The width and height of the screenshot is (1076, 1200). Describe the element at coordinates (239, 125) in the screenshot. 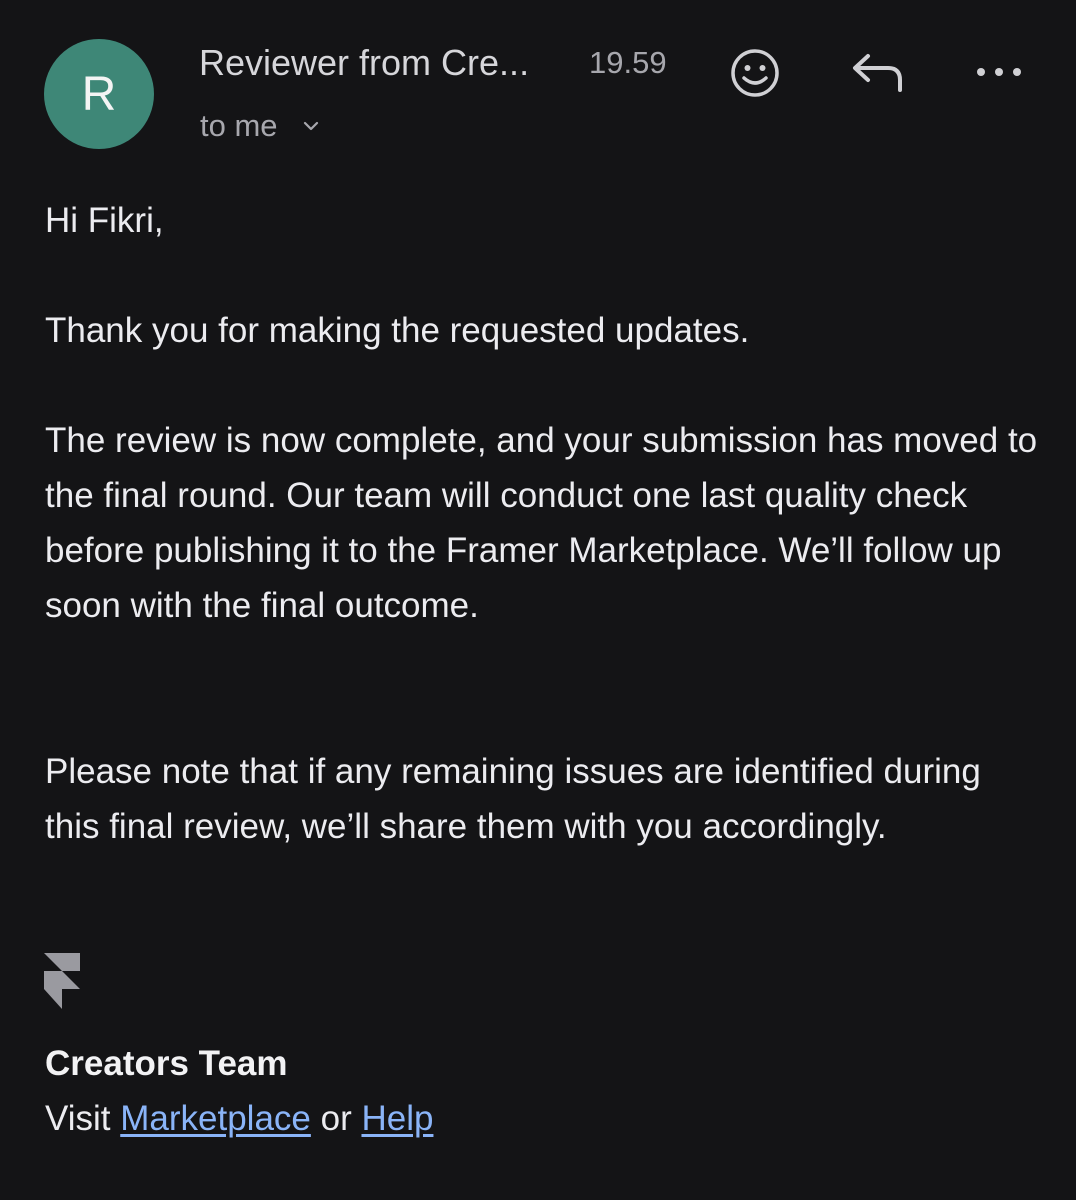

I see `recipient-label: to me` at that location.